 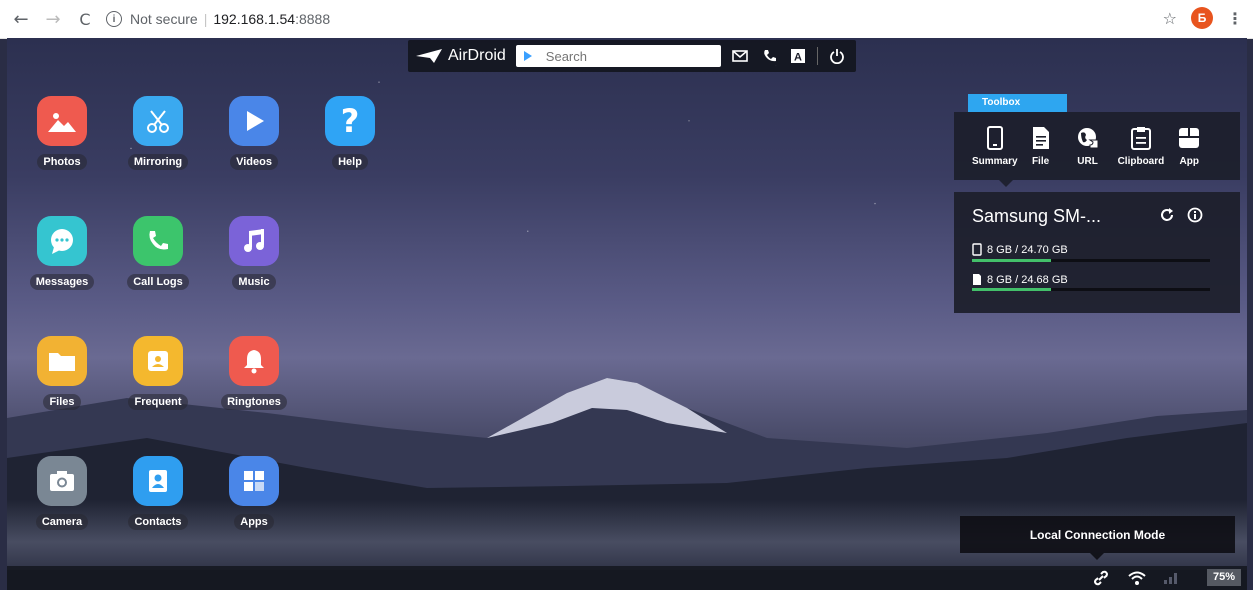 What do you see at coordinates (158, 121) in the screenshot?
I see `mirroring-icon` at bounding box center [158, 121].